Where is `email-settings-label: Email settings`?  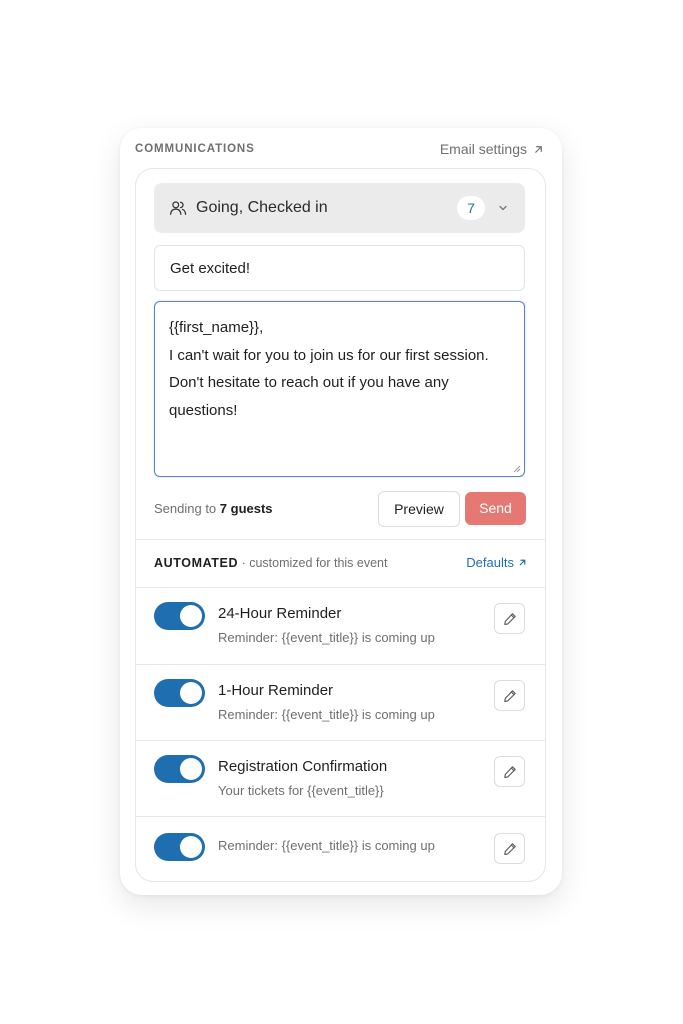
email-settings-label: Email settings is located at coordinates (483, 149).